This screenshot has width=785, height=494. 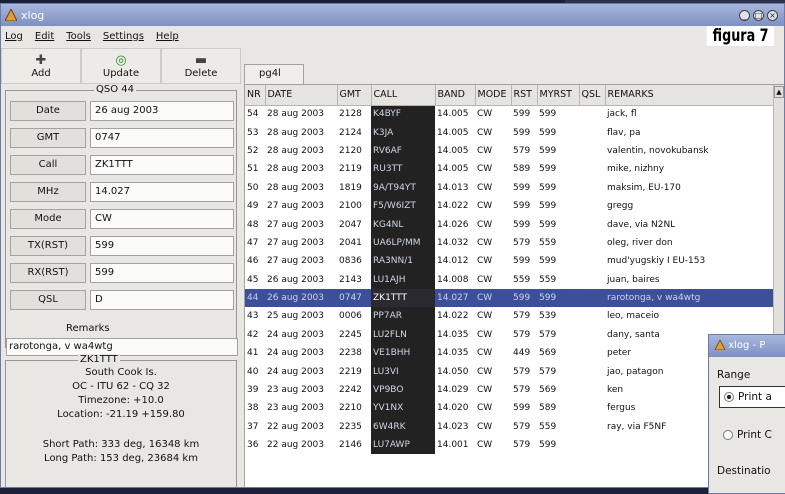 What do you see at coordinates (548, 316) in the screenshot?
I see `table-cell-myrst: 539` at bounding box center [548, 316].